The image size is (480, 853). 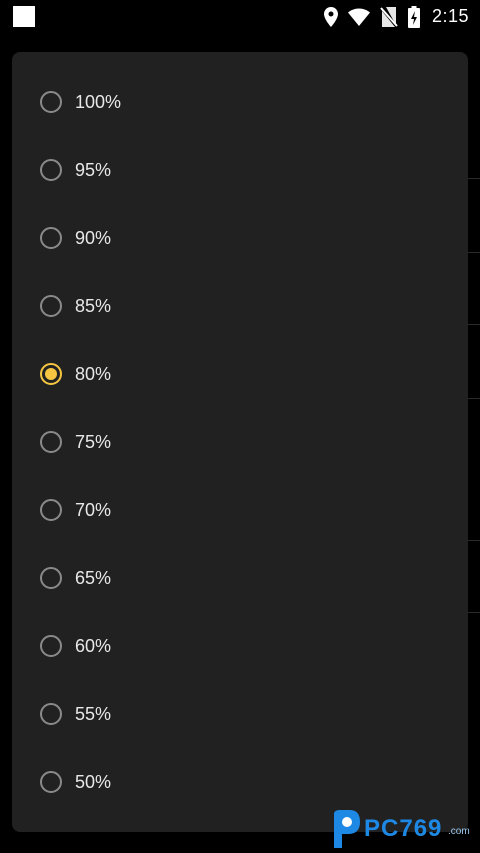 What do you see at coordinates (93, 169) in the screenshot?
I see `option-label: 95%` at bounding box center [93, 169].